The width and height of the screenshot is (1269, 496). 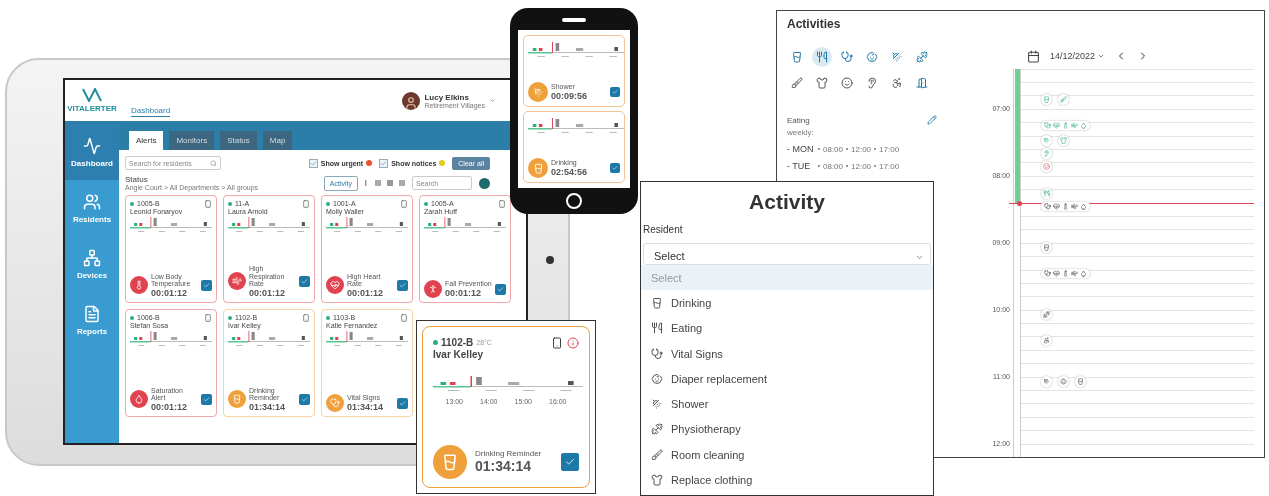 What do you see at coordinates (798, 120) in the screenshot?
I see `activity-name: Eating` at bounding box center [798, 120].